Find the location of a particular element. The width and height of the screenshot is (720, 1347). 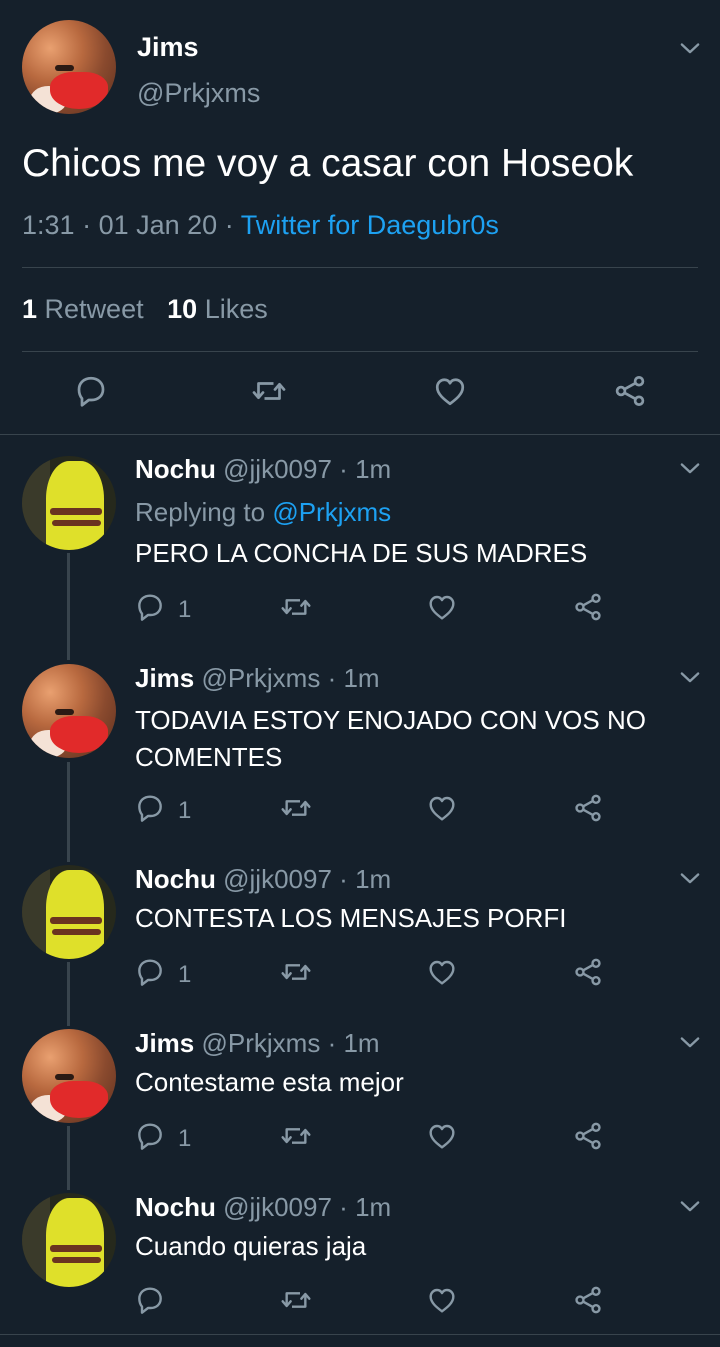

tweet-stats: 1 Retweet 10 Likes is located at coordinates (145, 309).